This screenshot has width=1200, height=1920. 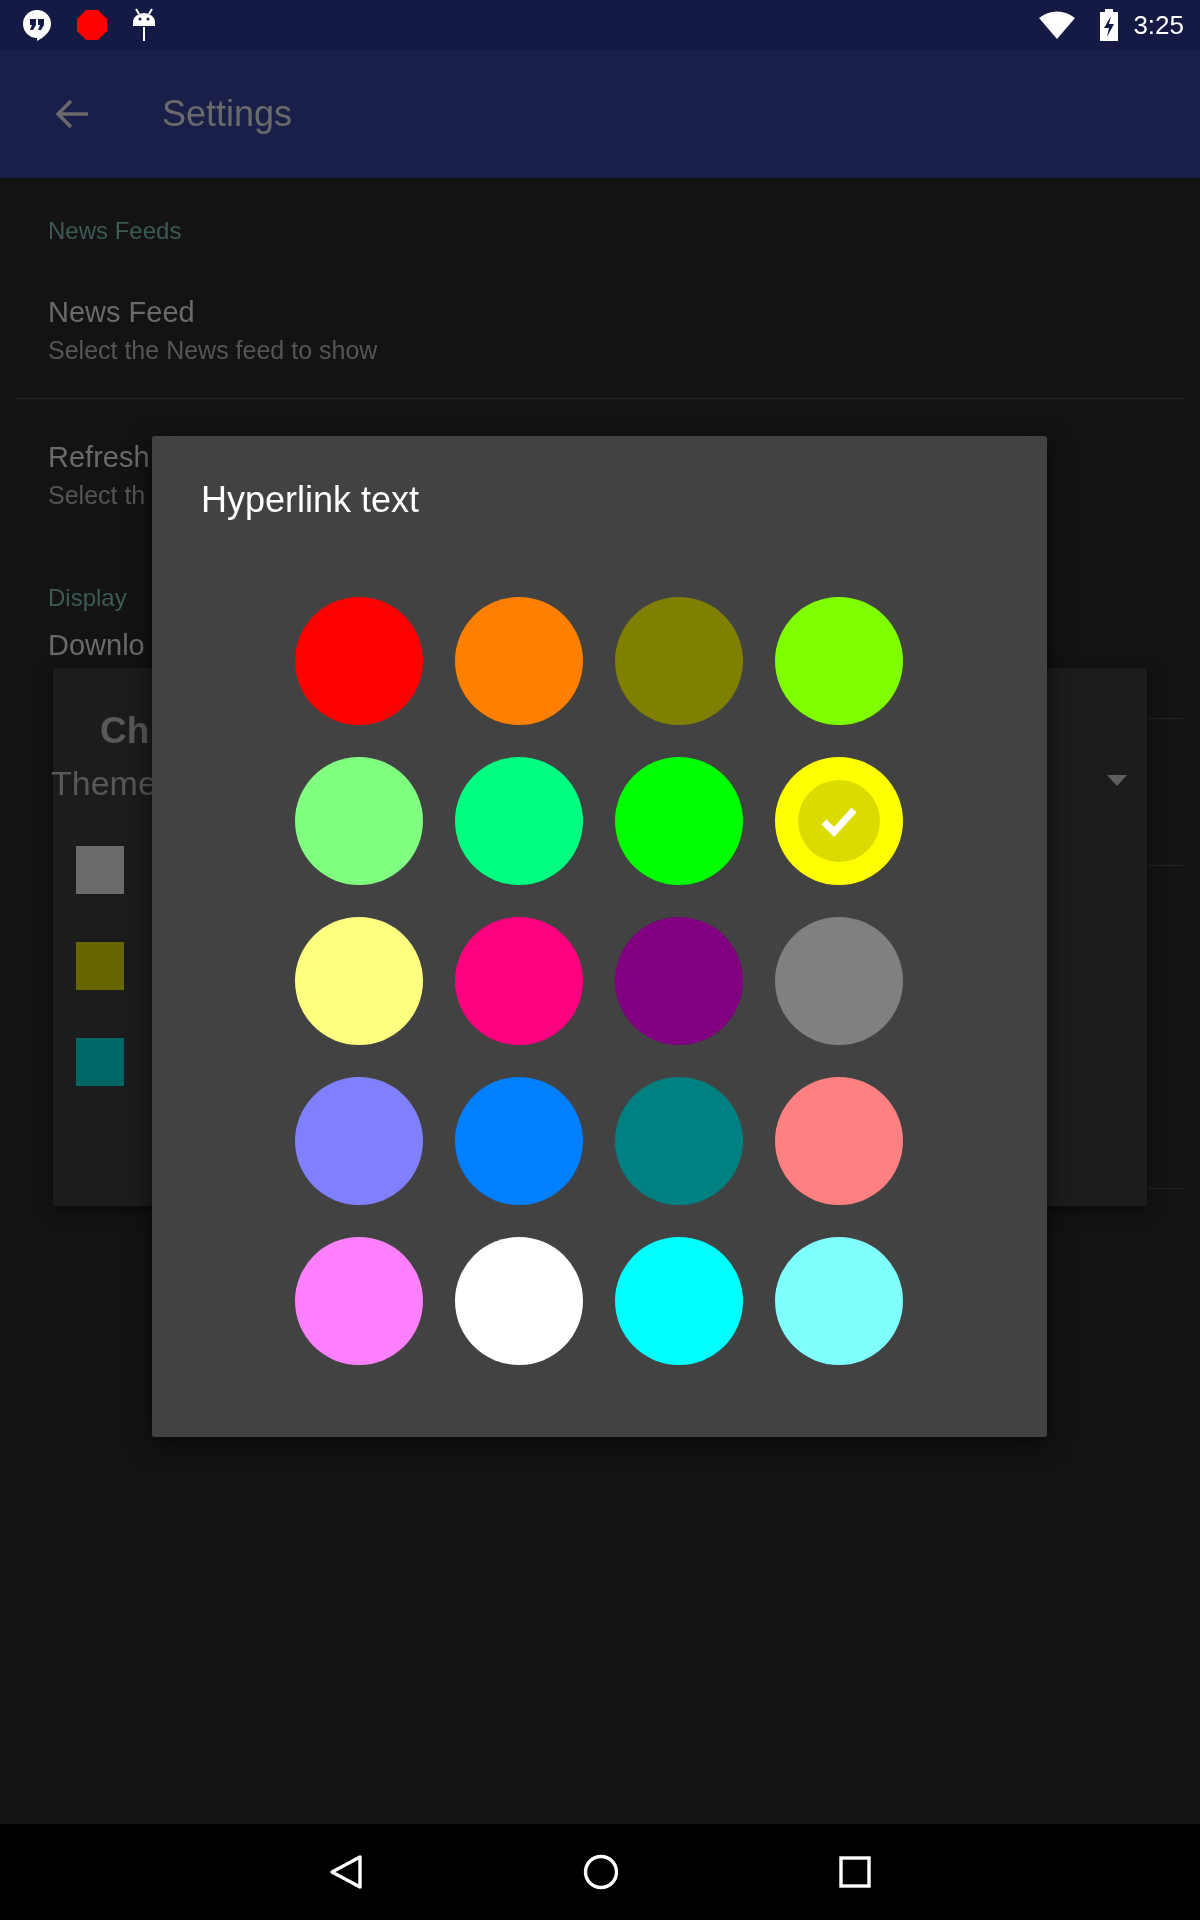 What do you see at coordinates (1057, 25) in the screenshot?
I see `wifi-icon` at bounding box center [1057, 25].